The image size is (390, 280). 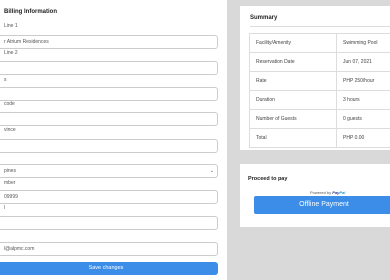 What do you see at coordinates (109, 94) in the screenshot?
I see `field-a-input` at bounding box center [109, 94].